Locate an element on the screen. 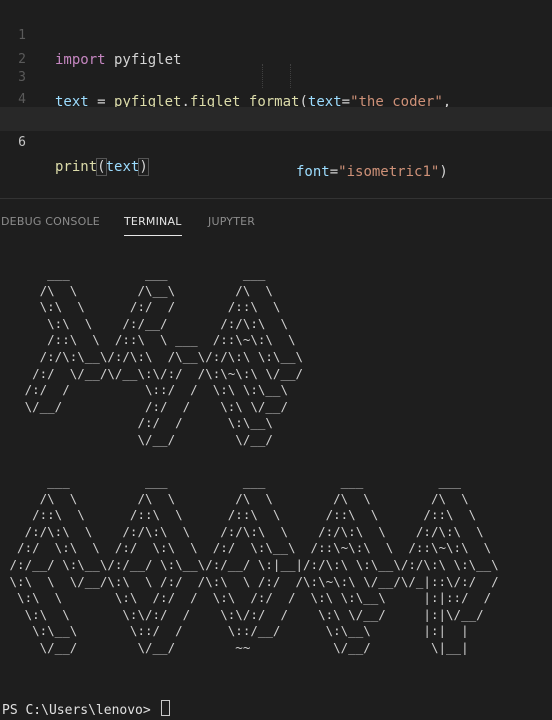 The width and height of the screenshot is (552, 720). tab-debug-console: DEBUG CONSOLE is located at coordinates (50, 221).